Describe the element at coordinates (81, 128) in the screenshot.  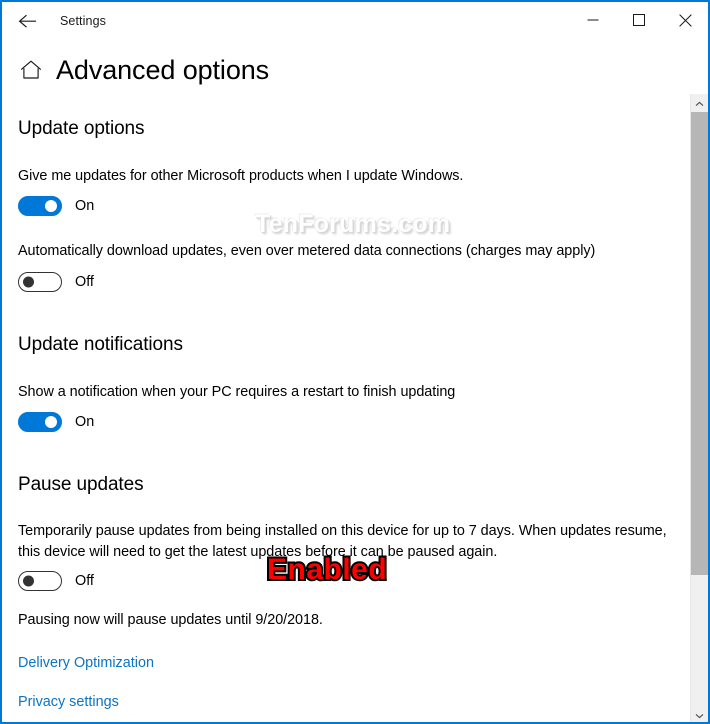
I see `section-heading-update-options: Update options` at that location.